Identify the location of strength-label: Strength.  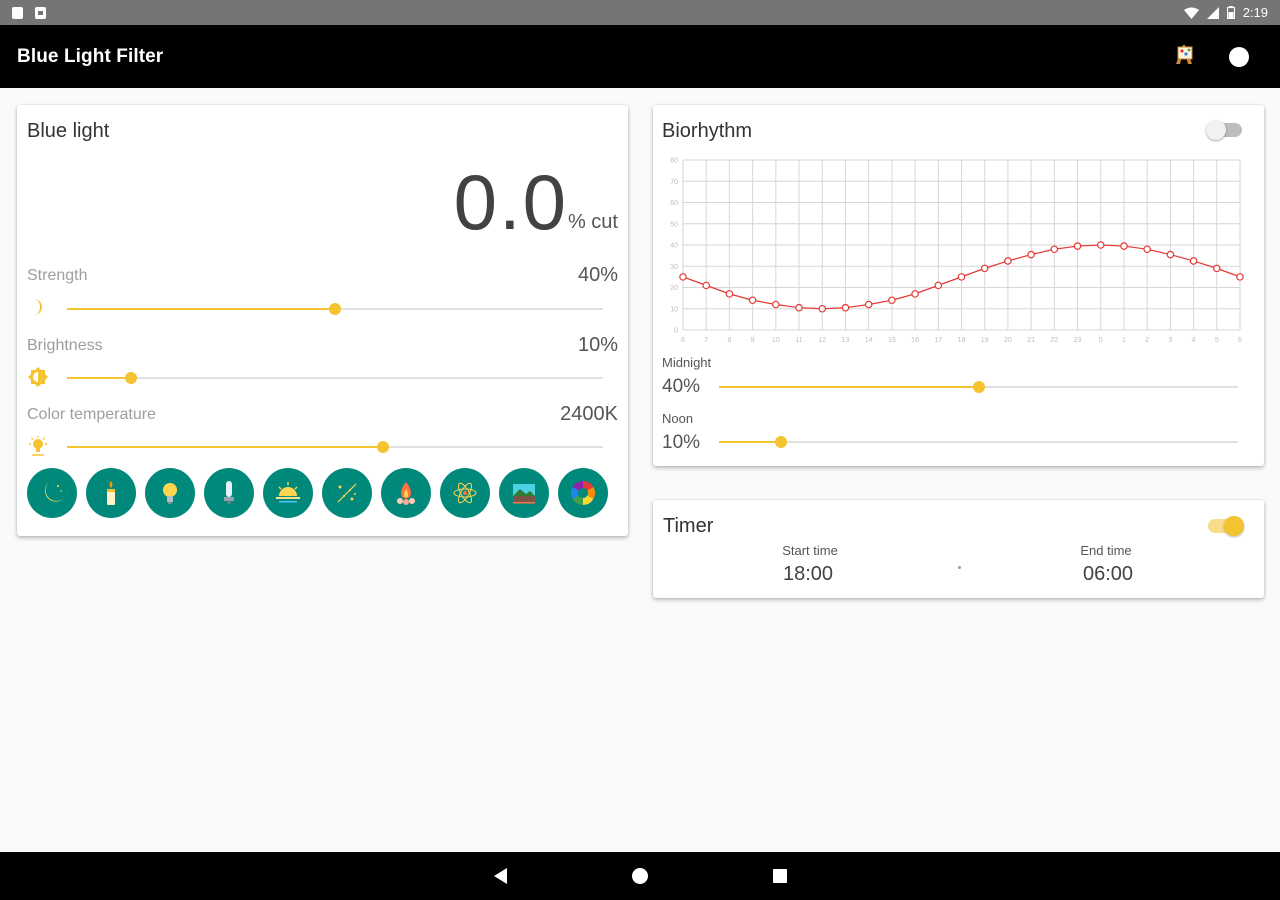
(57, 275).